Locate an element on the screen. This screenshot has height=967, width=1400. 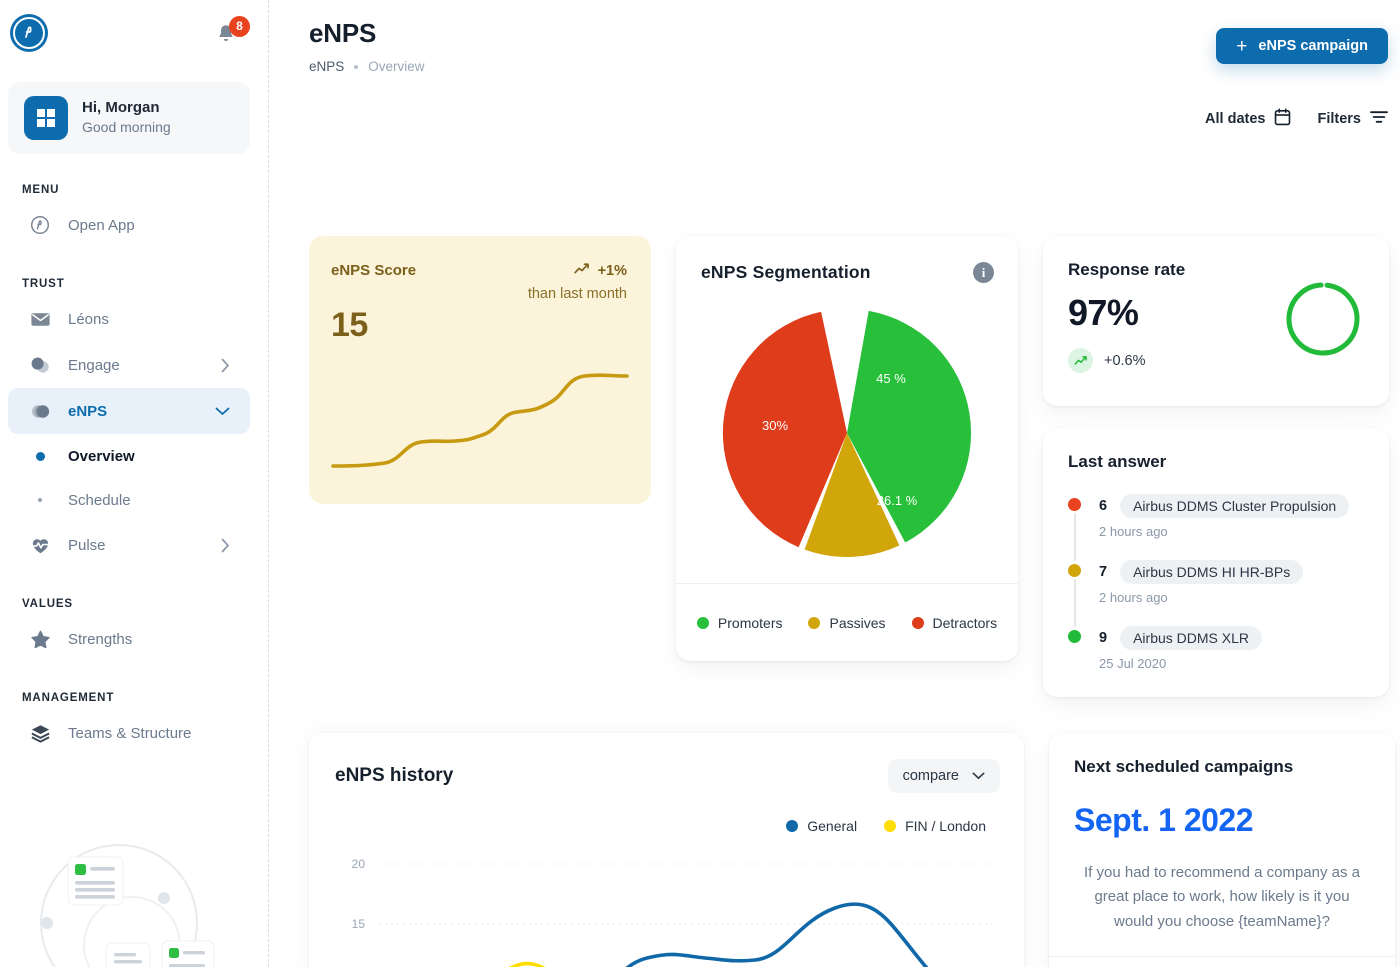
legend-swatch-general is located at coordinates (792, 826).